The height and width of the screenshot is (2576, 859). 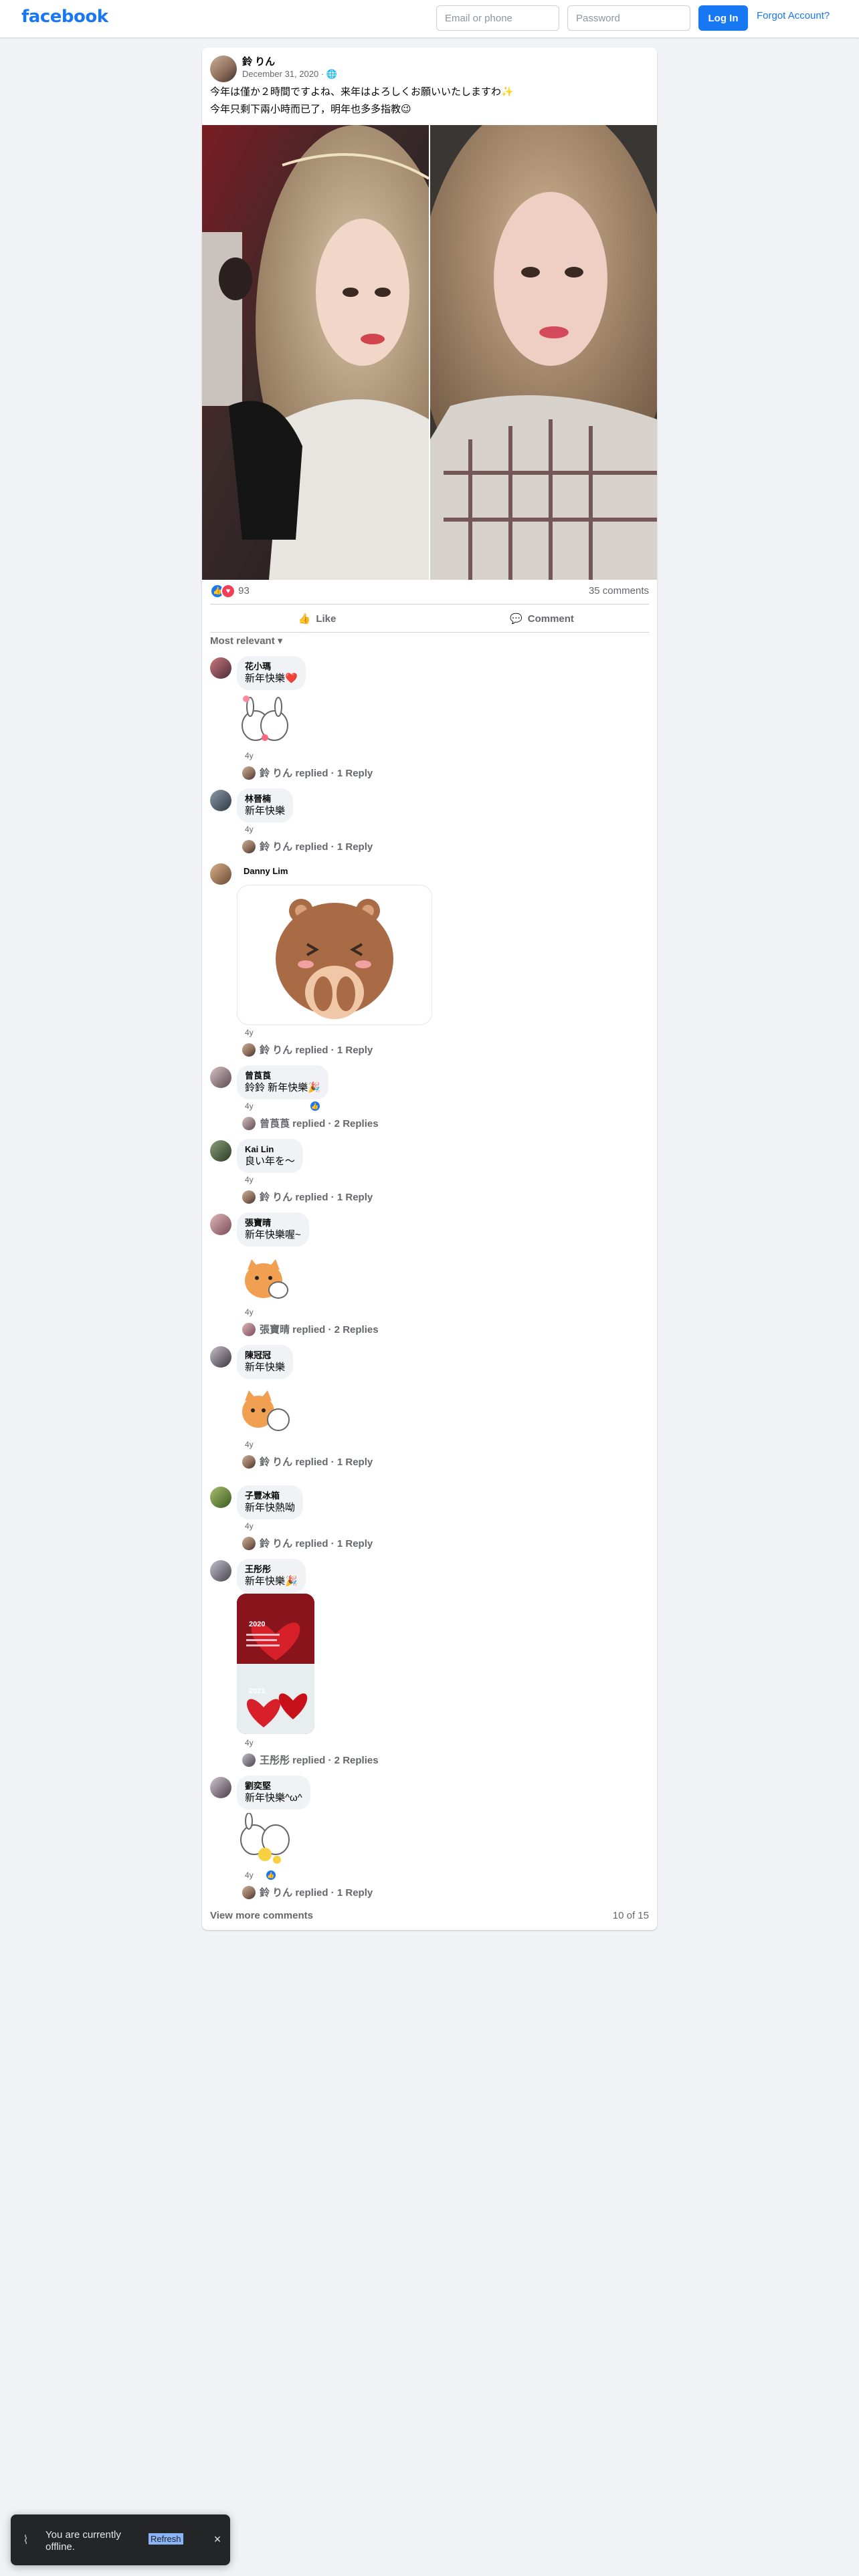 I want to click on new-year-greeting-image: 2020 2021, so click(x=275, y=1664).